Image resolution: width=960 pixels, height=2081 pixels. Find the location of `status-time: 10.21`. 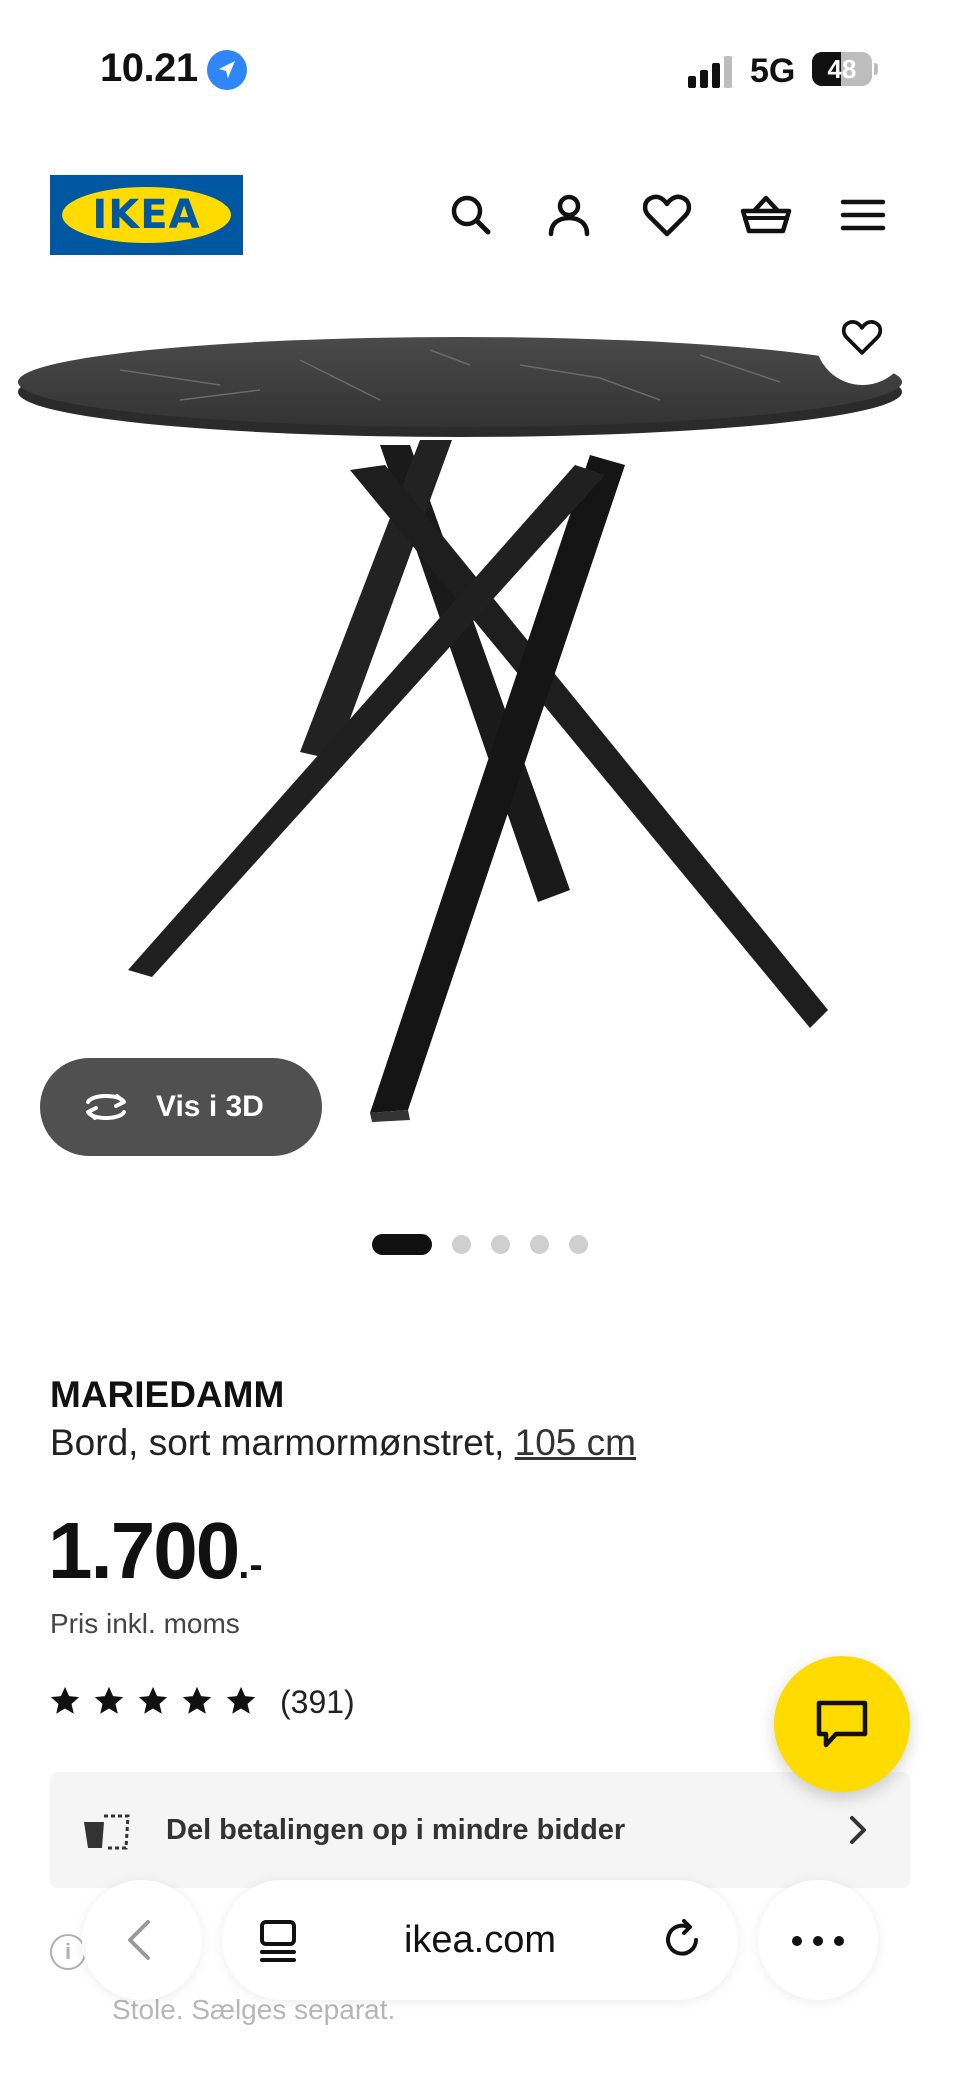

status-time: 10.21 is located at coordinates (149, 68).